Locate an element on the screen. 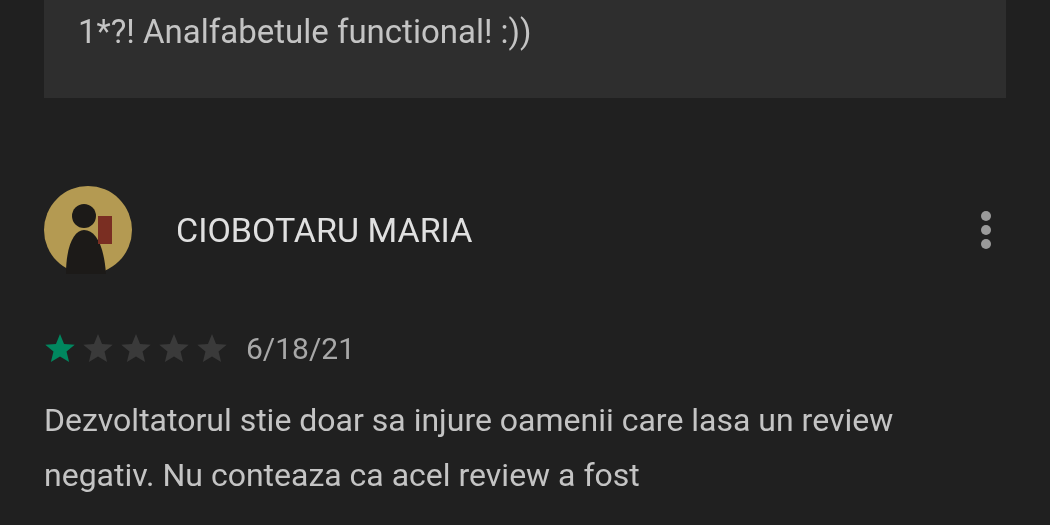 The height and width of the screenshot is (525, 1050). more-options-icon is located at coordinates (986, 230).